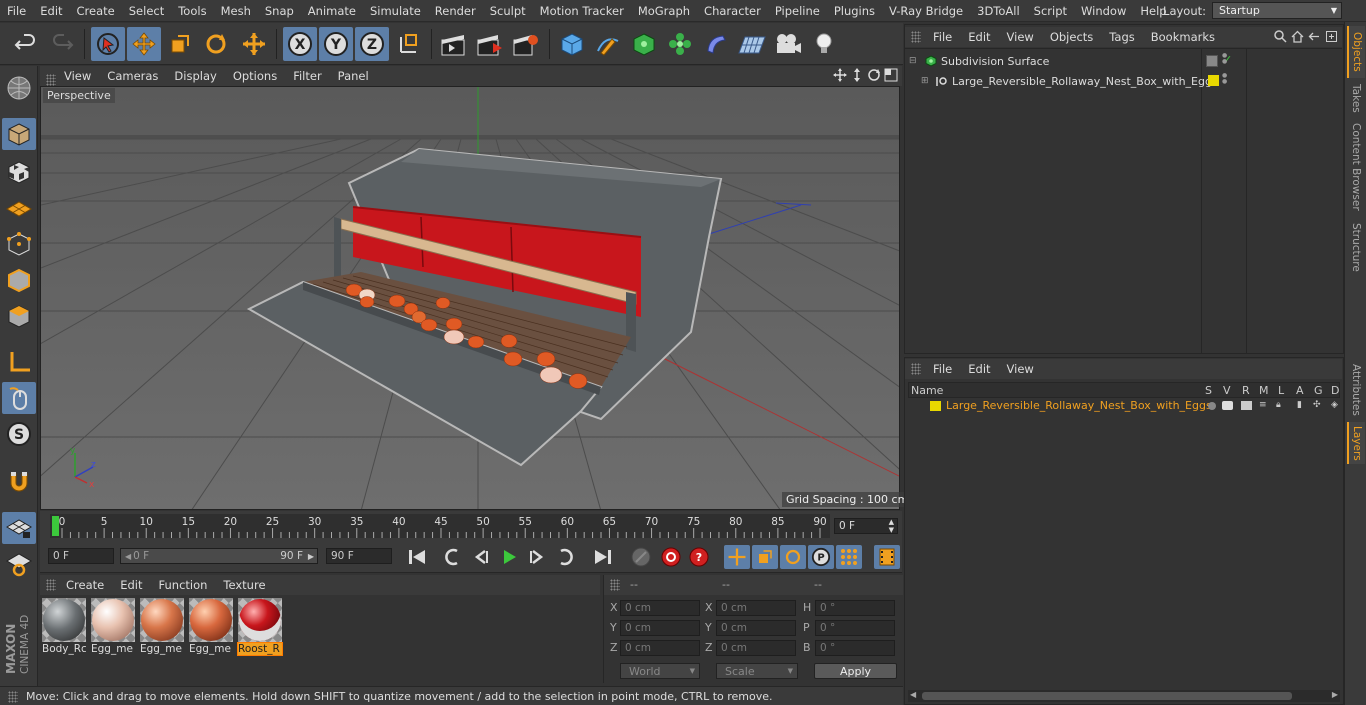  Describe the element at coordinates (699, 557) in the screenshot. I see `autokey-button: ?` at that location.